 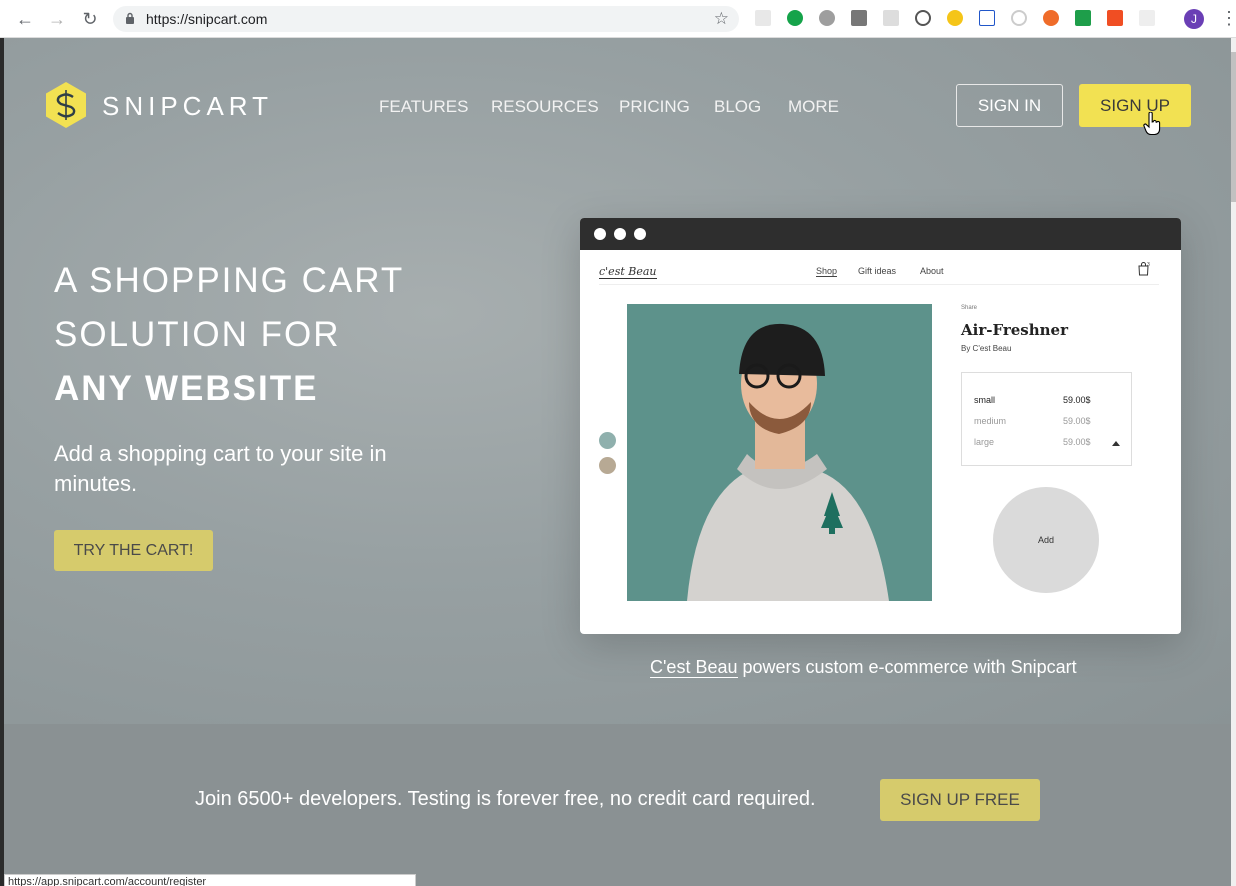 What do you see at coordinates (694, 667) in the screenshot?
I see `cest-beau-link: C'est Beau` at bounding box center [694, 667].